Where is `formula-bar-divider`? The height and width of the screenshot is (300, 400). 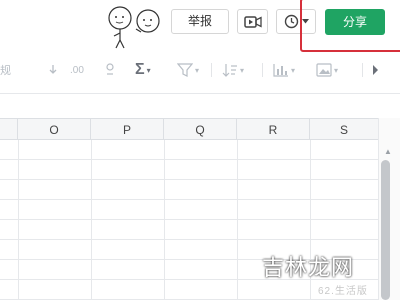 formula-bar-divider is located at coordinates (200, 93).